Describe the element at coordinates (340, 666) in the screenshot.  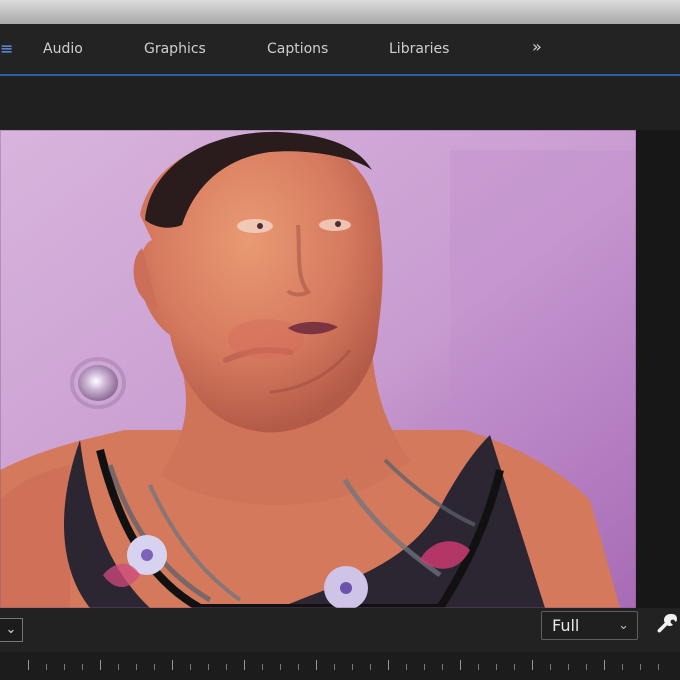
I see `timeline-ruler` at that location.